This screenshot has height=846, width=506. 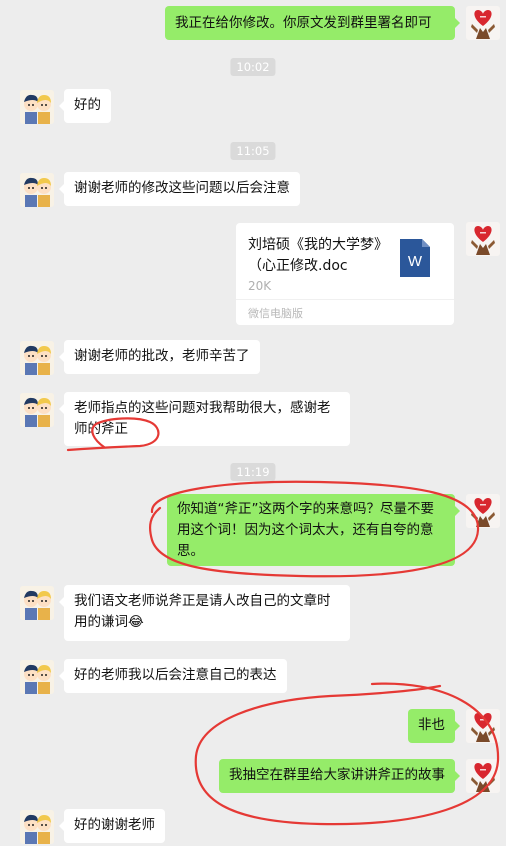 I want to click on file-source-label: 微信电脑版, so click(x=275, y=313).